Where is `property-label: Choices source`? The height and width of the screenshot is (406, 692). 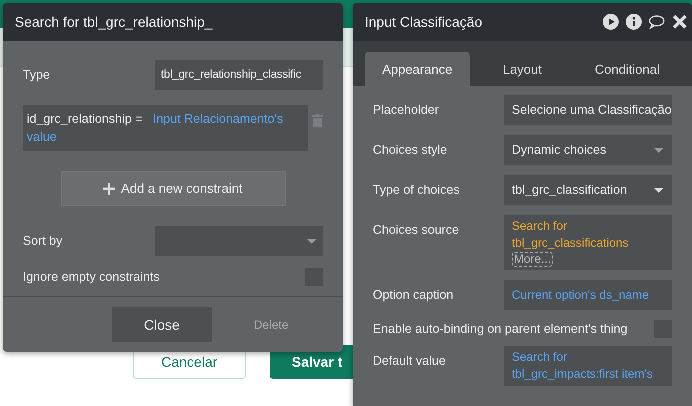
property-label: Choices source is located at coordinates (416, 229).